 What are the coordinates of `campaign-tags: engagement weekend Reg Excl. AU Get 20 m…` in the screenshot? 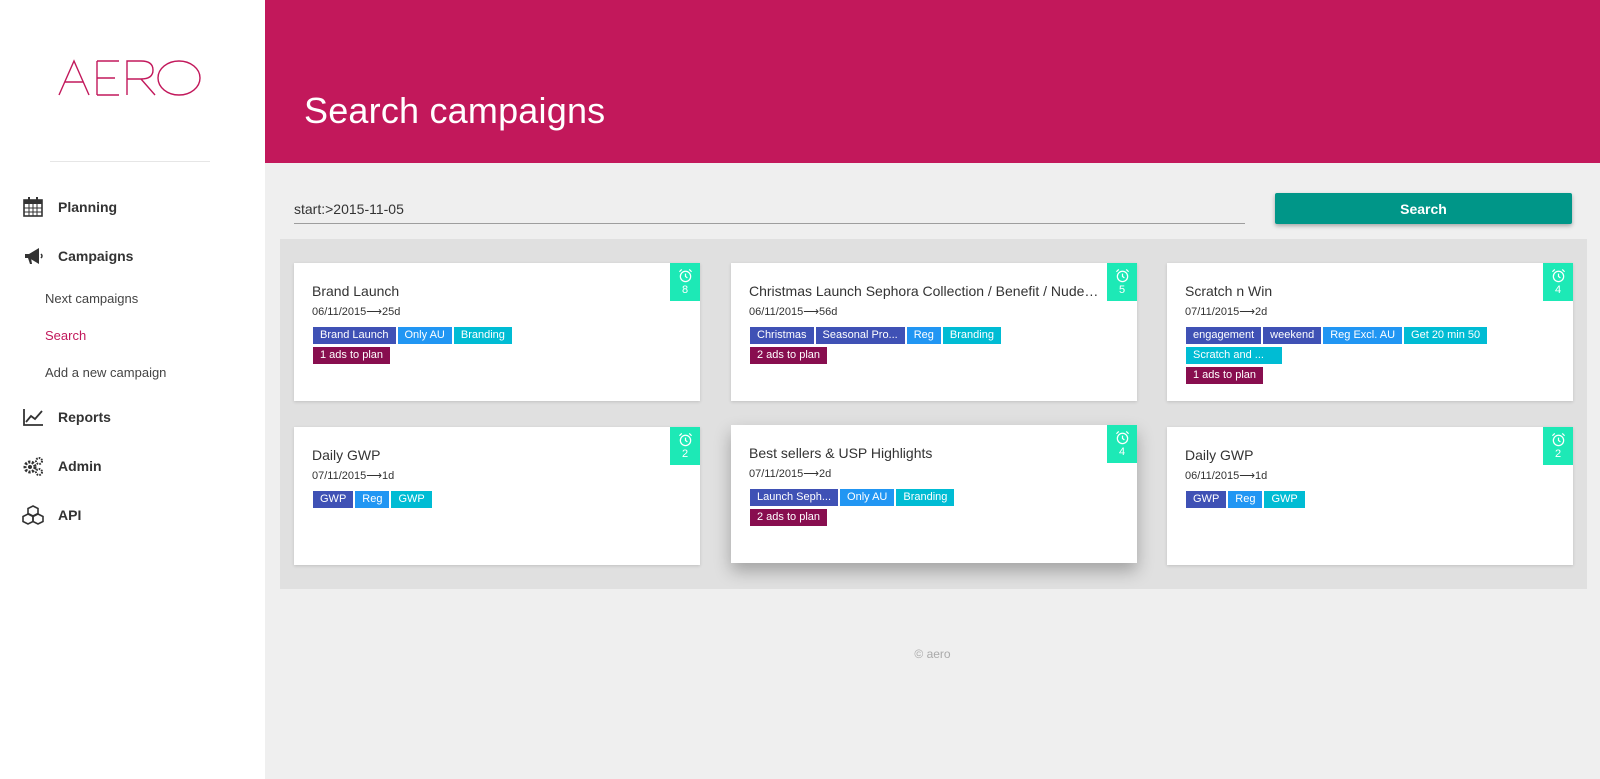 It's located at (1356, 345).